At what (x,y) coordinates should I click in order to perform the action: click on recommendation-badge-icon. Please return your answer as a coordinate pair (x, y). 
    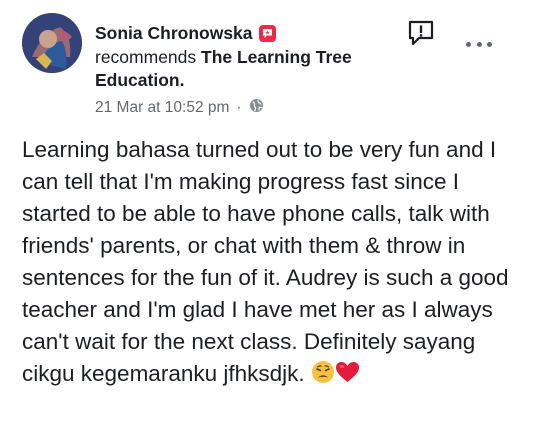
    Looking at the image, I should click on (267, 33).